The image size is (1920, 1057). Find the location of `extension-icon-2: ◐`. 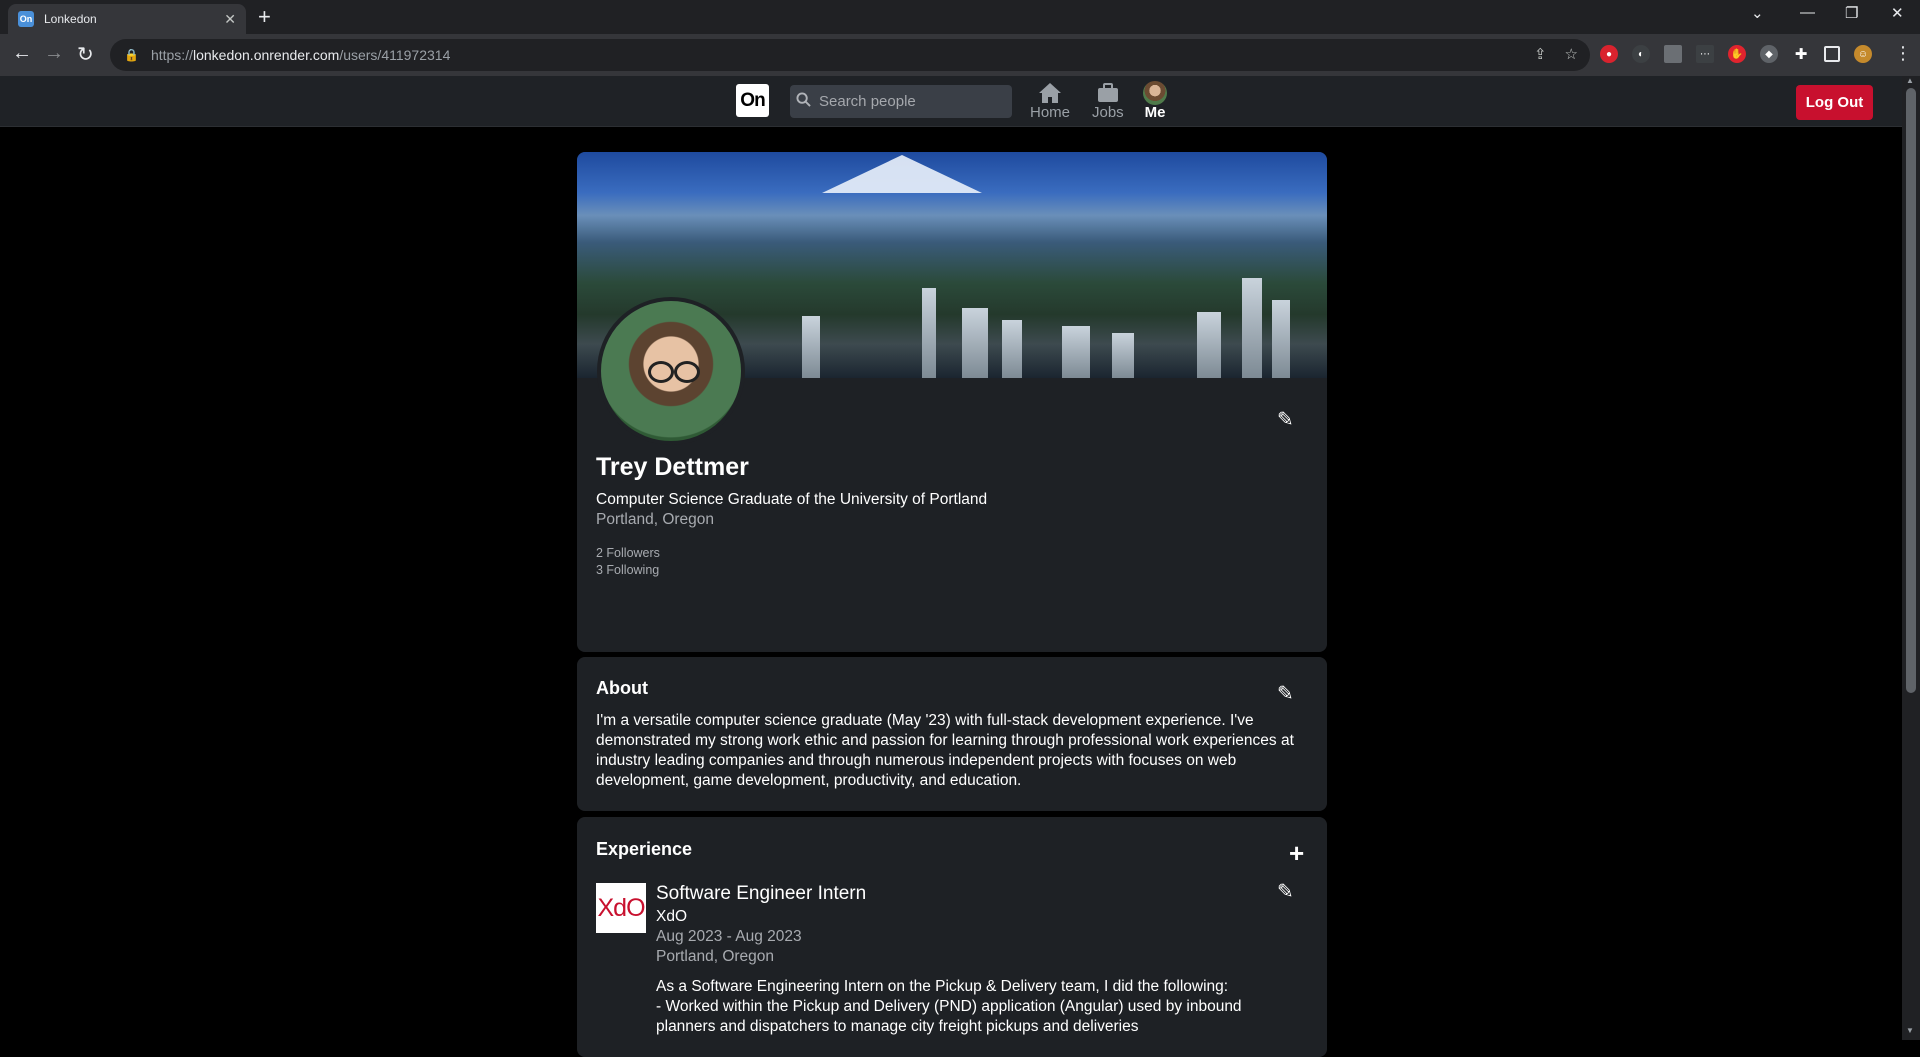

extension-icon-2: ◐ is located at coordinates (1641, 54).